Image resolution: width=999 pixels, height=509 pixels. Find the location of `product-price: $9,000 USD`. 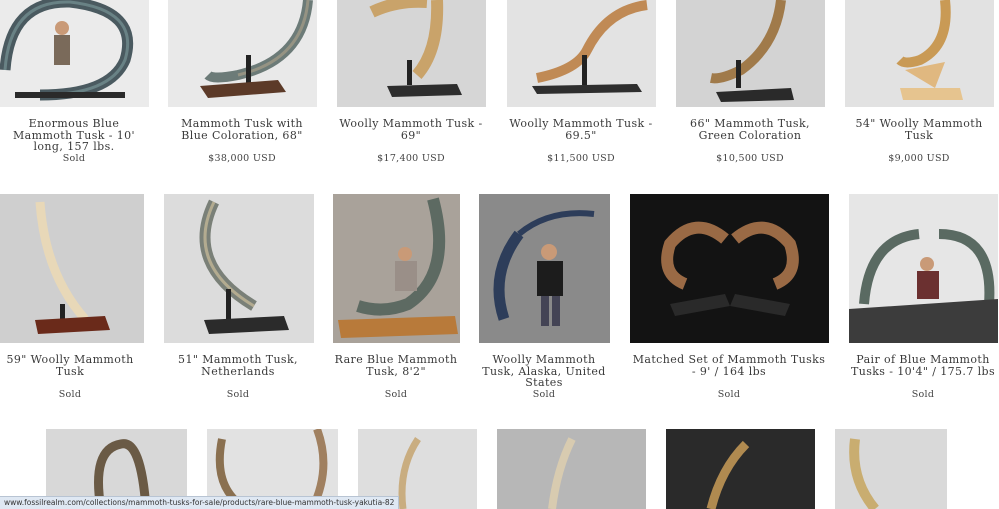

product-price: $9,000 USD is located at coordinates (919, 158).